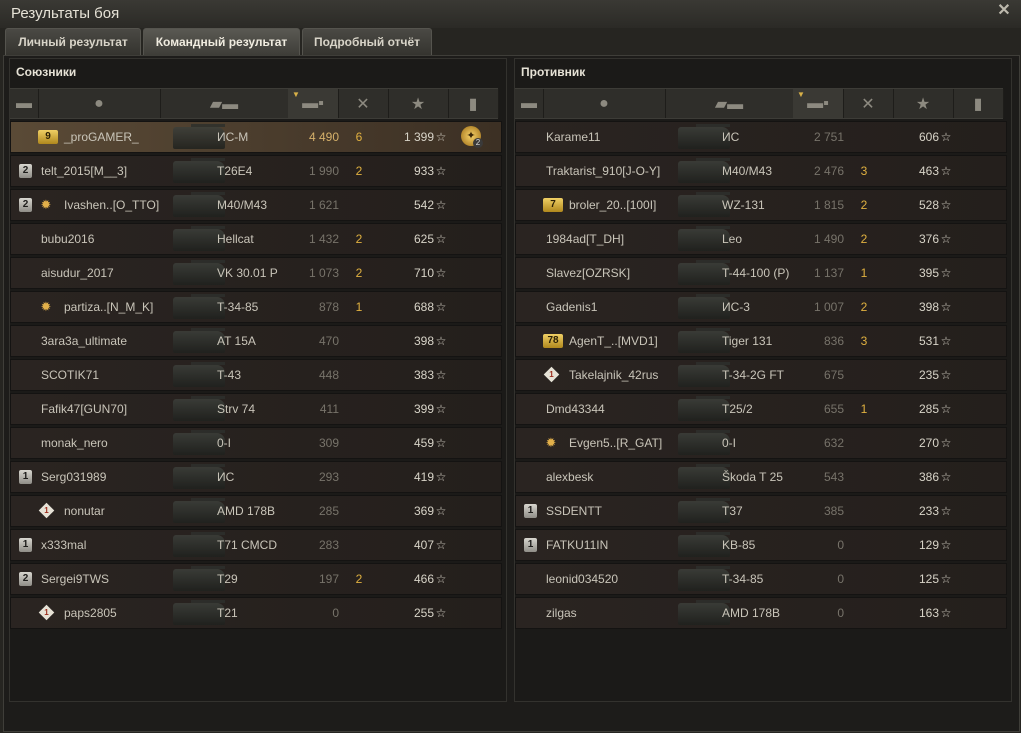  Describe the element at coordinates (1004, 11) in the screenshot. I see `close-icon: ✕` at that location.